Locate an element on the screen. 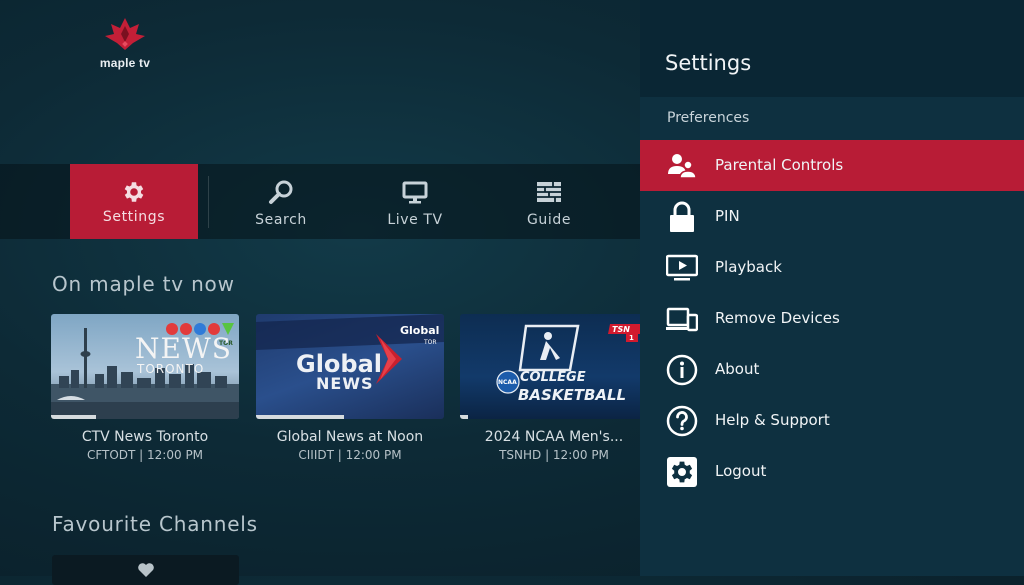 This screenshot has width=1024, height=585. search-icon is located at coordinates (281, 192).